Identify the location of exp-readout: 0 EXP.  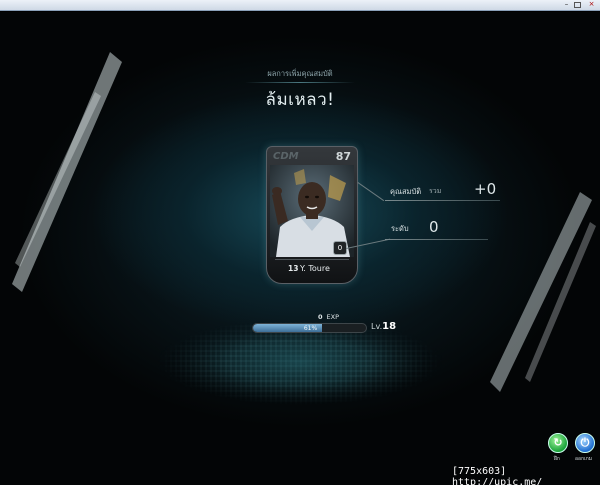
(328, 317).